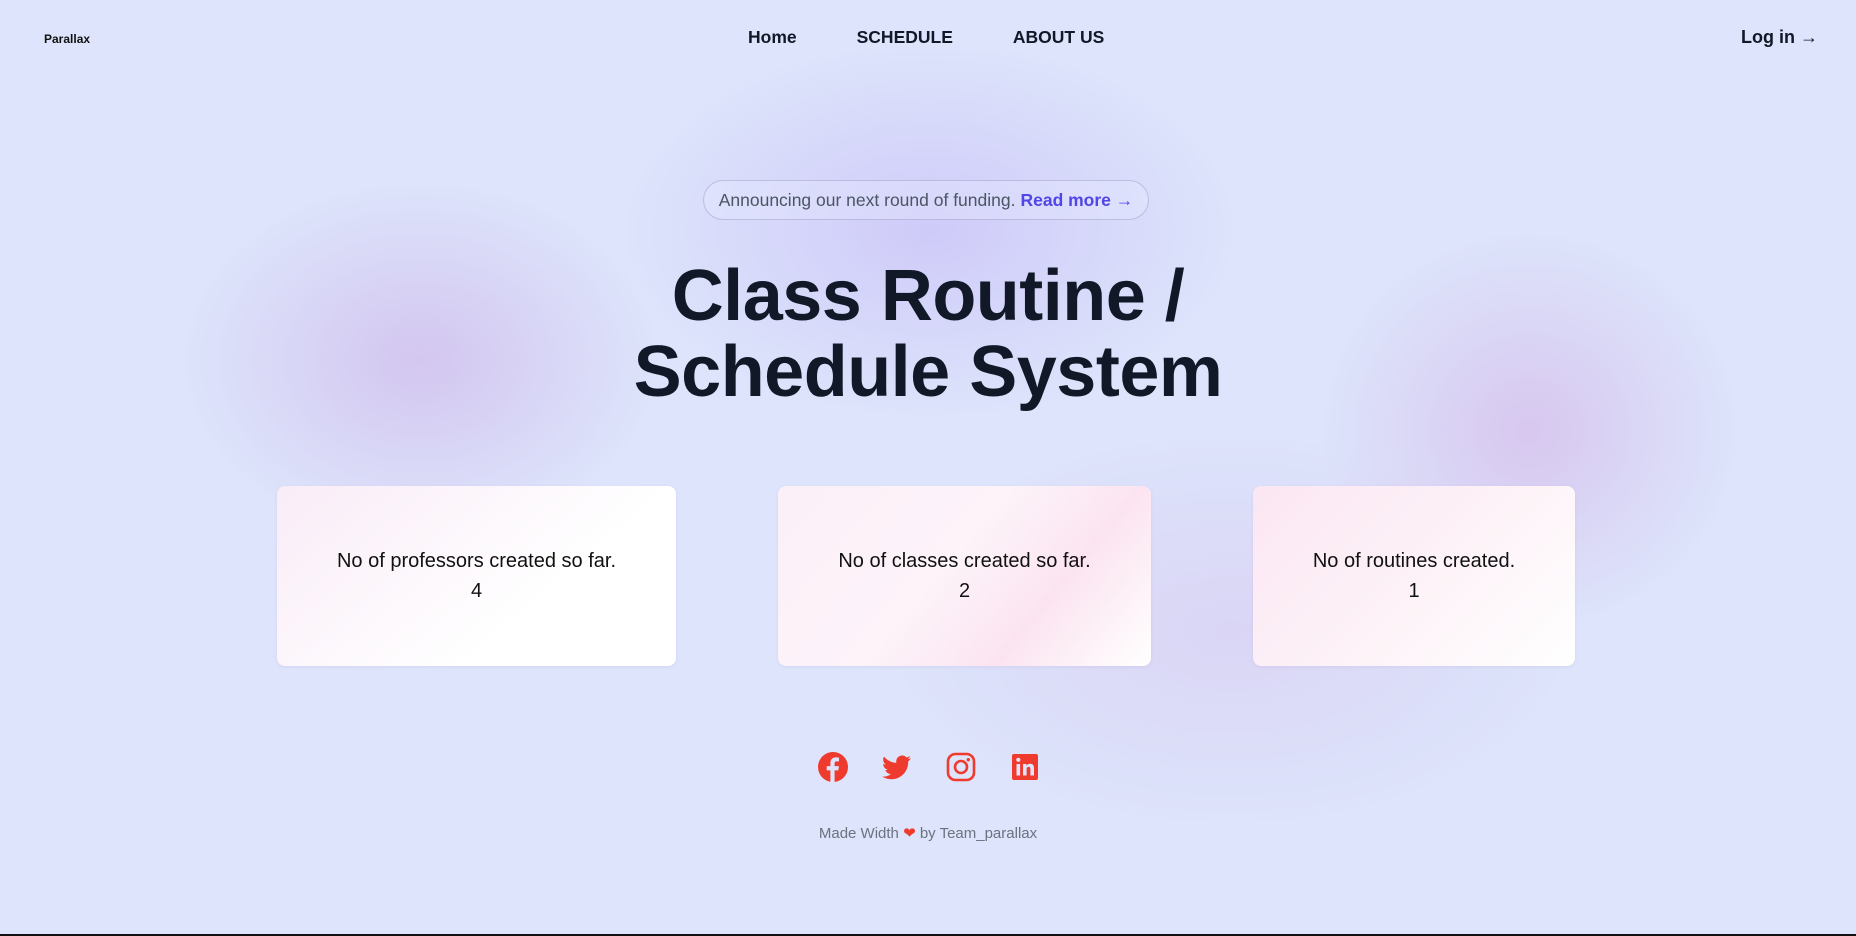 The image size is (1856, 936). What do you see at coordinates (1414, 561) in the screenshot?
I see `stat-label: No of routines created.` at bounding box center [1414, 561].